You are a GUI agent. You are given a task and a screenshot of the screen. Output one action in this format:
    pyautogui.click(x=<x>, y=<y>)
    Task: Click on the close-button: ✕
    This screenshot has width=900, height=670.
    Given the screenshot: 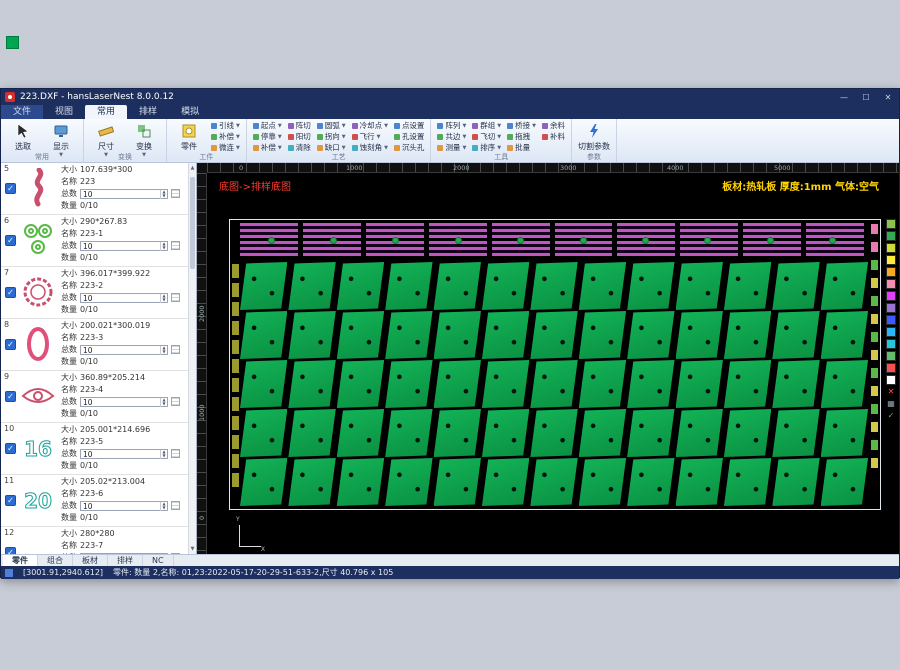 What is the action you would take?
    pyautogui.click(x=888, y=97)
    